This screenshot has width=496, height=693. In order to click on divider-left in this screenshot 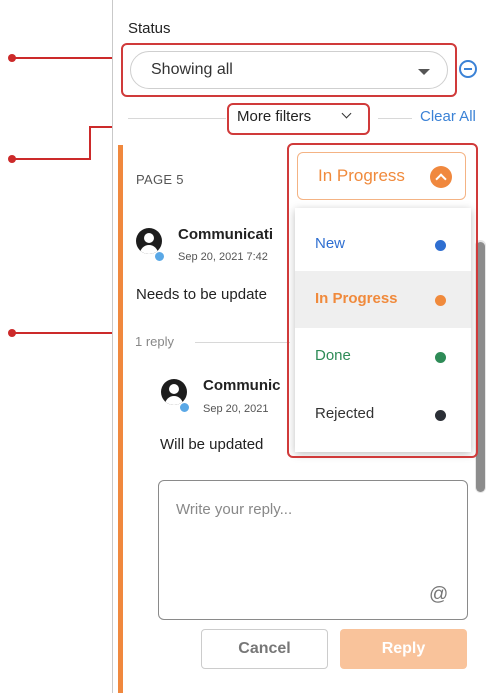, I will do `click(177, 118)`.